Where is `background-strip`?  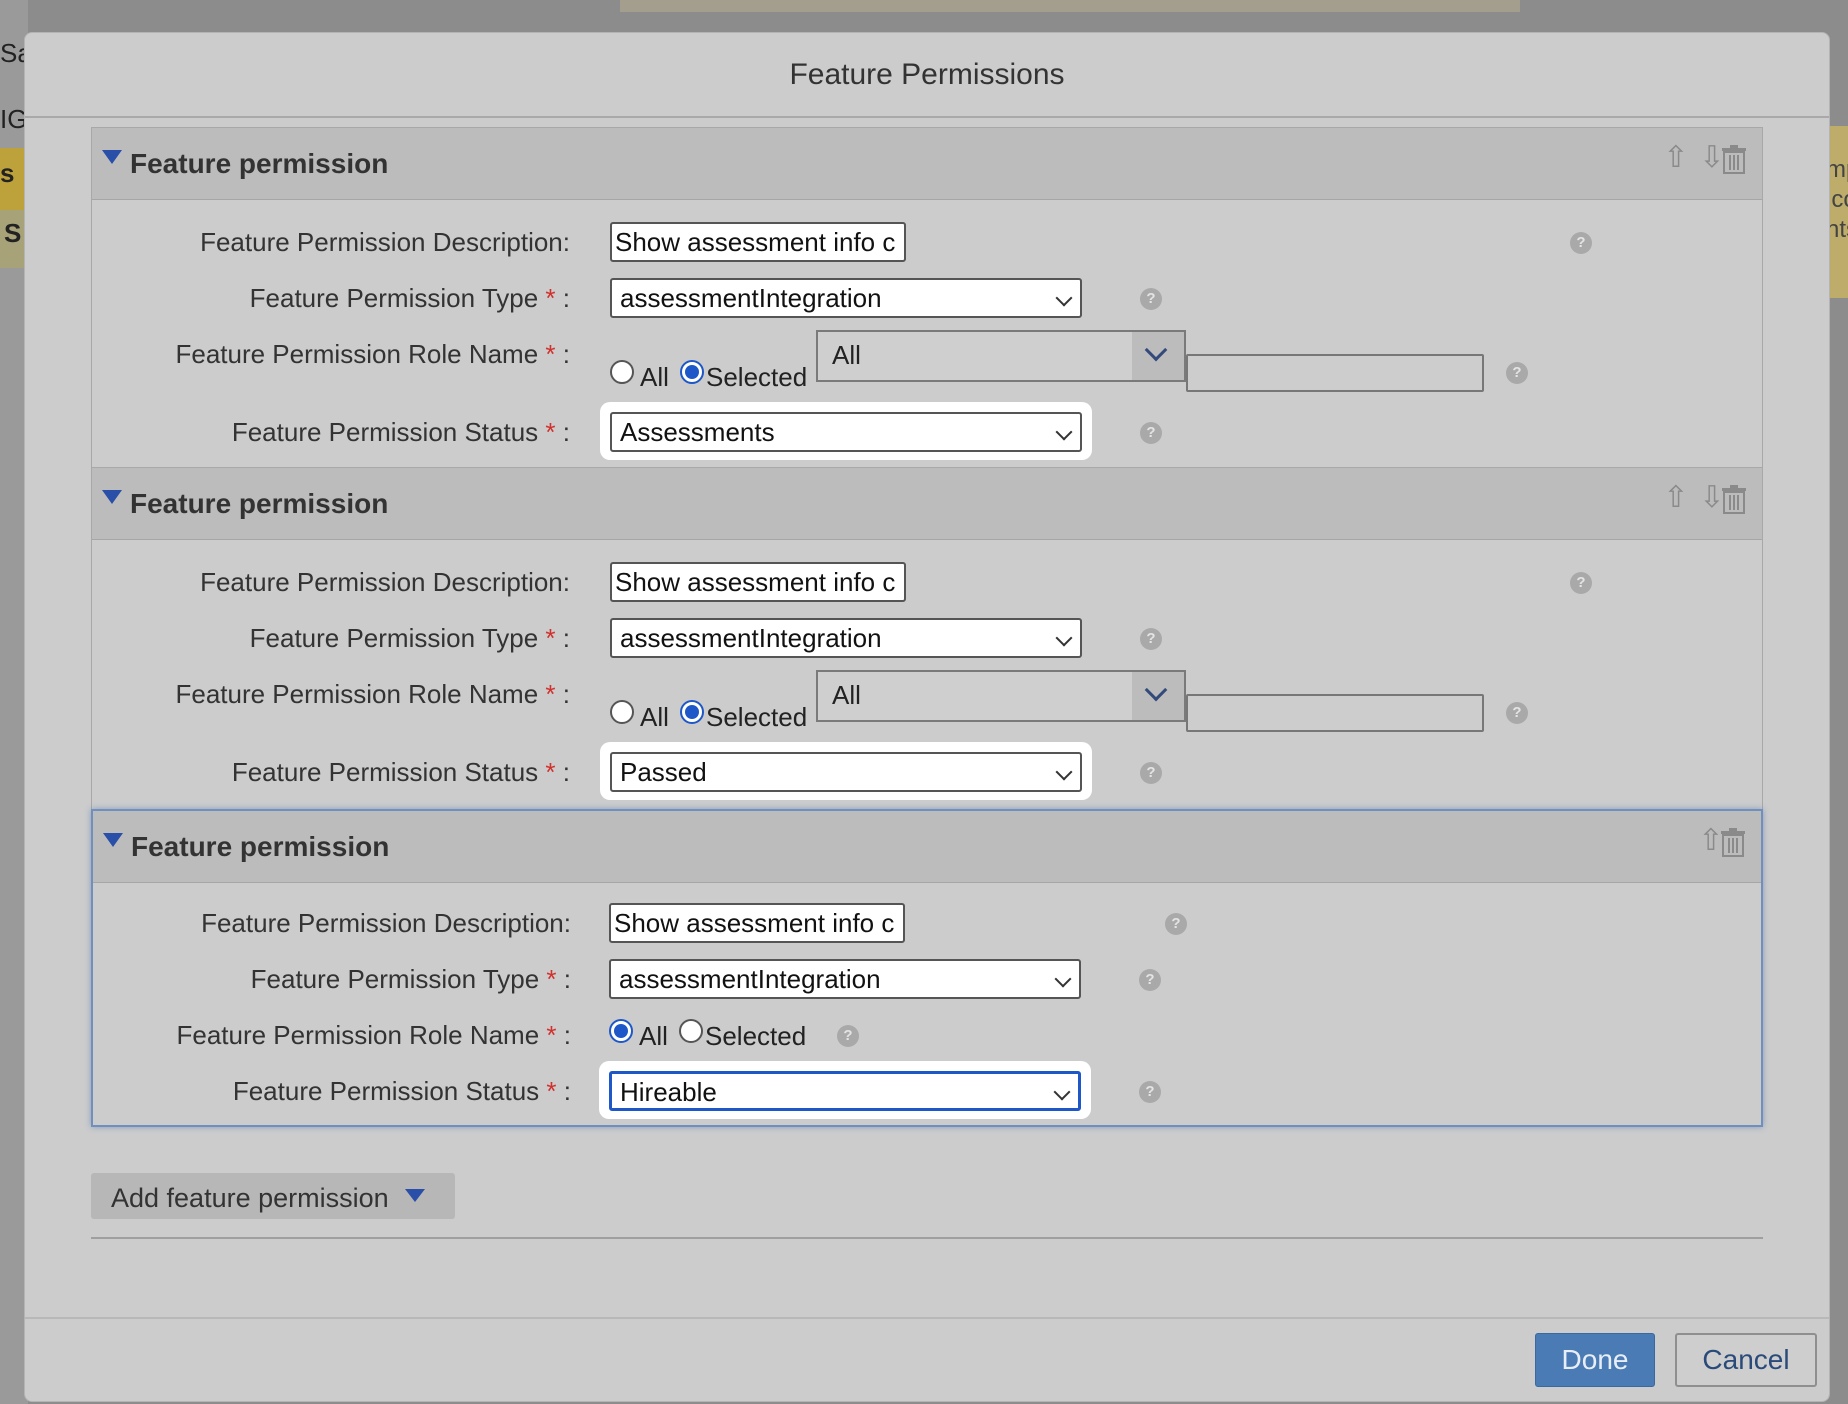 background-strip is located at coordinates (1070, 6).